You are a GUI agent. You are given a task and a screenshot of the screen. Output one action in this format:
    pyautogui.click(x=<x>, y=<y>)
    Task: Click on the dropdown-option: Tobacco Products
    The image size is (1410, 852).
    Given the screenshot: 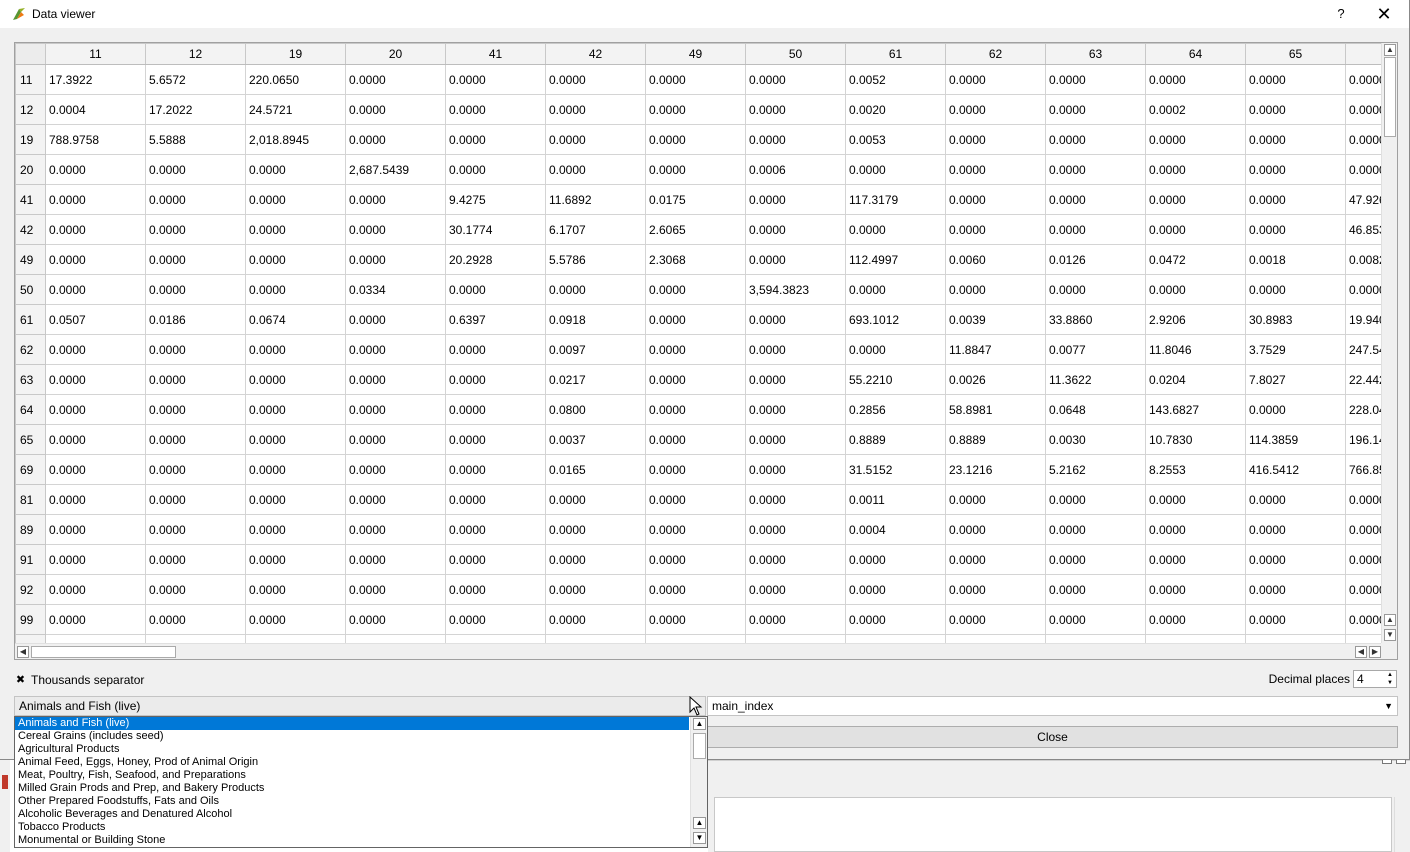 What is the action you would take?
    pyautogui.click(x=352, y=827)
    